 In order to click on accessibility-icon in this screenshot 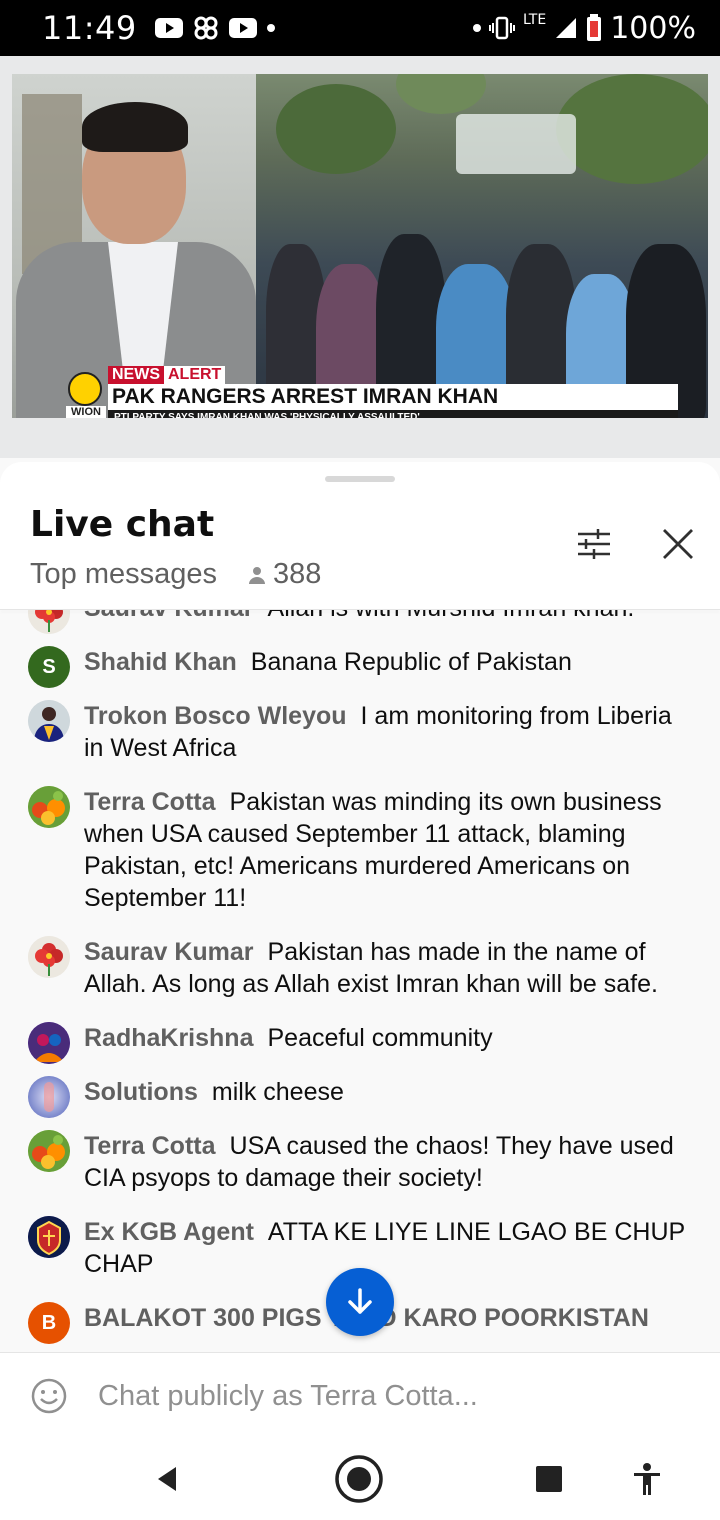, I will do `click(647, 1479)`.